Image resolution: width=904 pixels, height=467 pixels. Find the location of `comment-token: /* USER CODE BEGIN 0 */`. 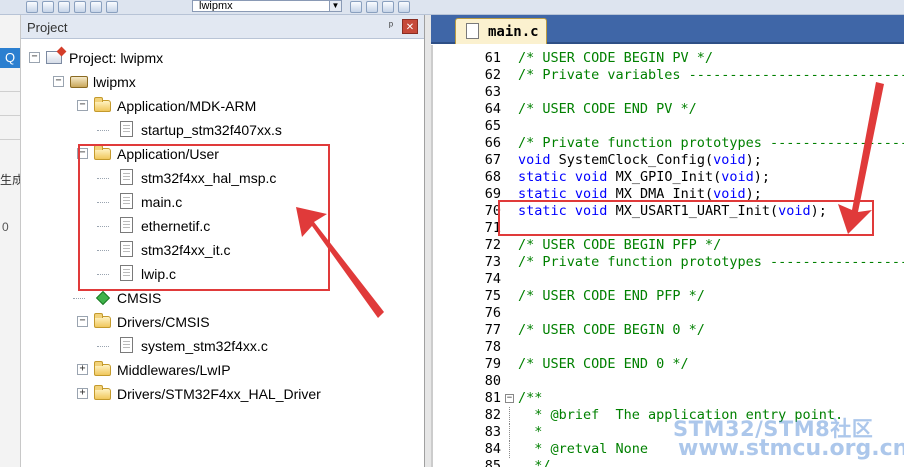

comment-token: /* USER CODE BEGIN 0 */ is located at coordinates (611, 330).